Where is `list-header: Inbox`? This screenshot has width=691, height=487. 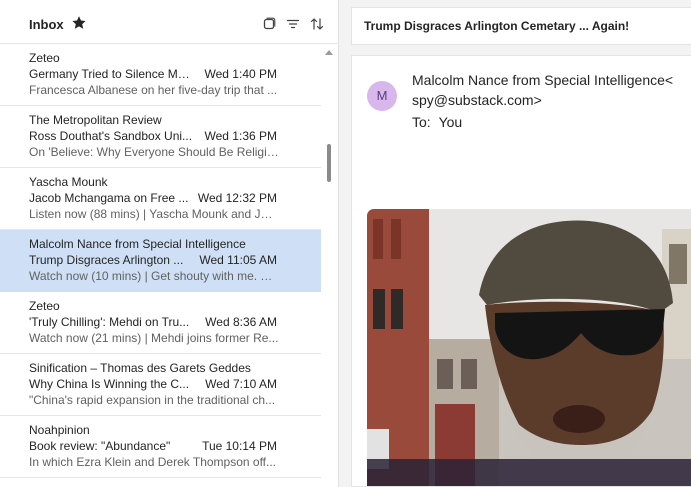
list-header: Inbox is located at coordinates (169, 22).